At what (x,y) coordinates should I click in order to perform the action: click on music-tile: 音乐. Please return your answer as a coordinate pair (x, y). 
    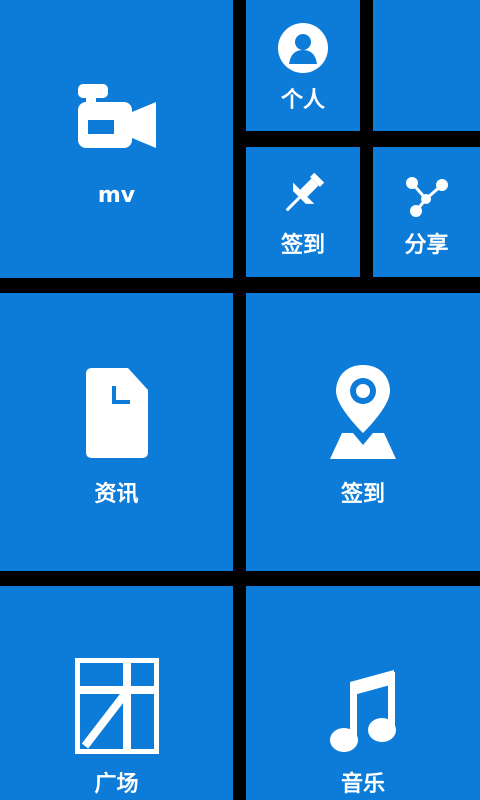
    Looking at the image, I should click on (363, 693).